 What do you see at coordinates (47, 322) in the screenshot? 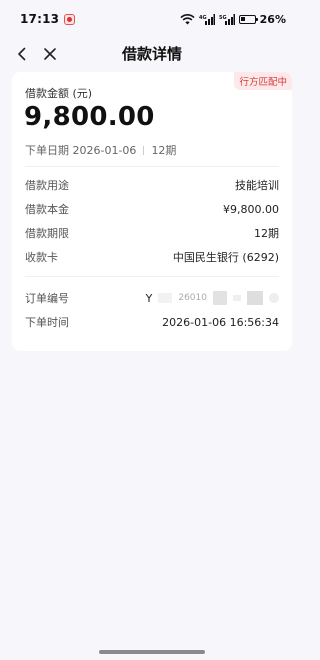
I see `order-time-label: 下单时间` at bounding box center [47, 322].